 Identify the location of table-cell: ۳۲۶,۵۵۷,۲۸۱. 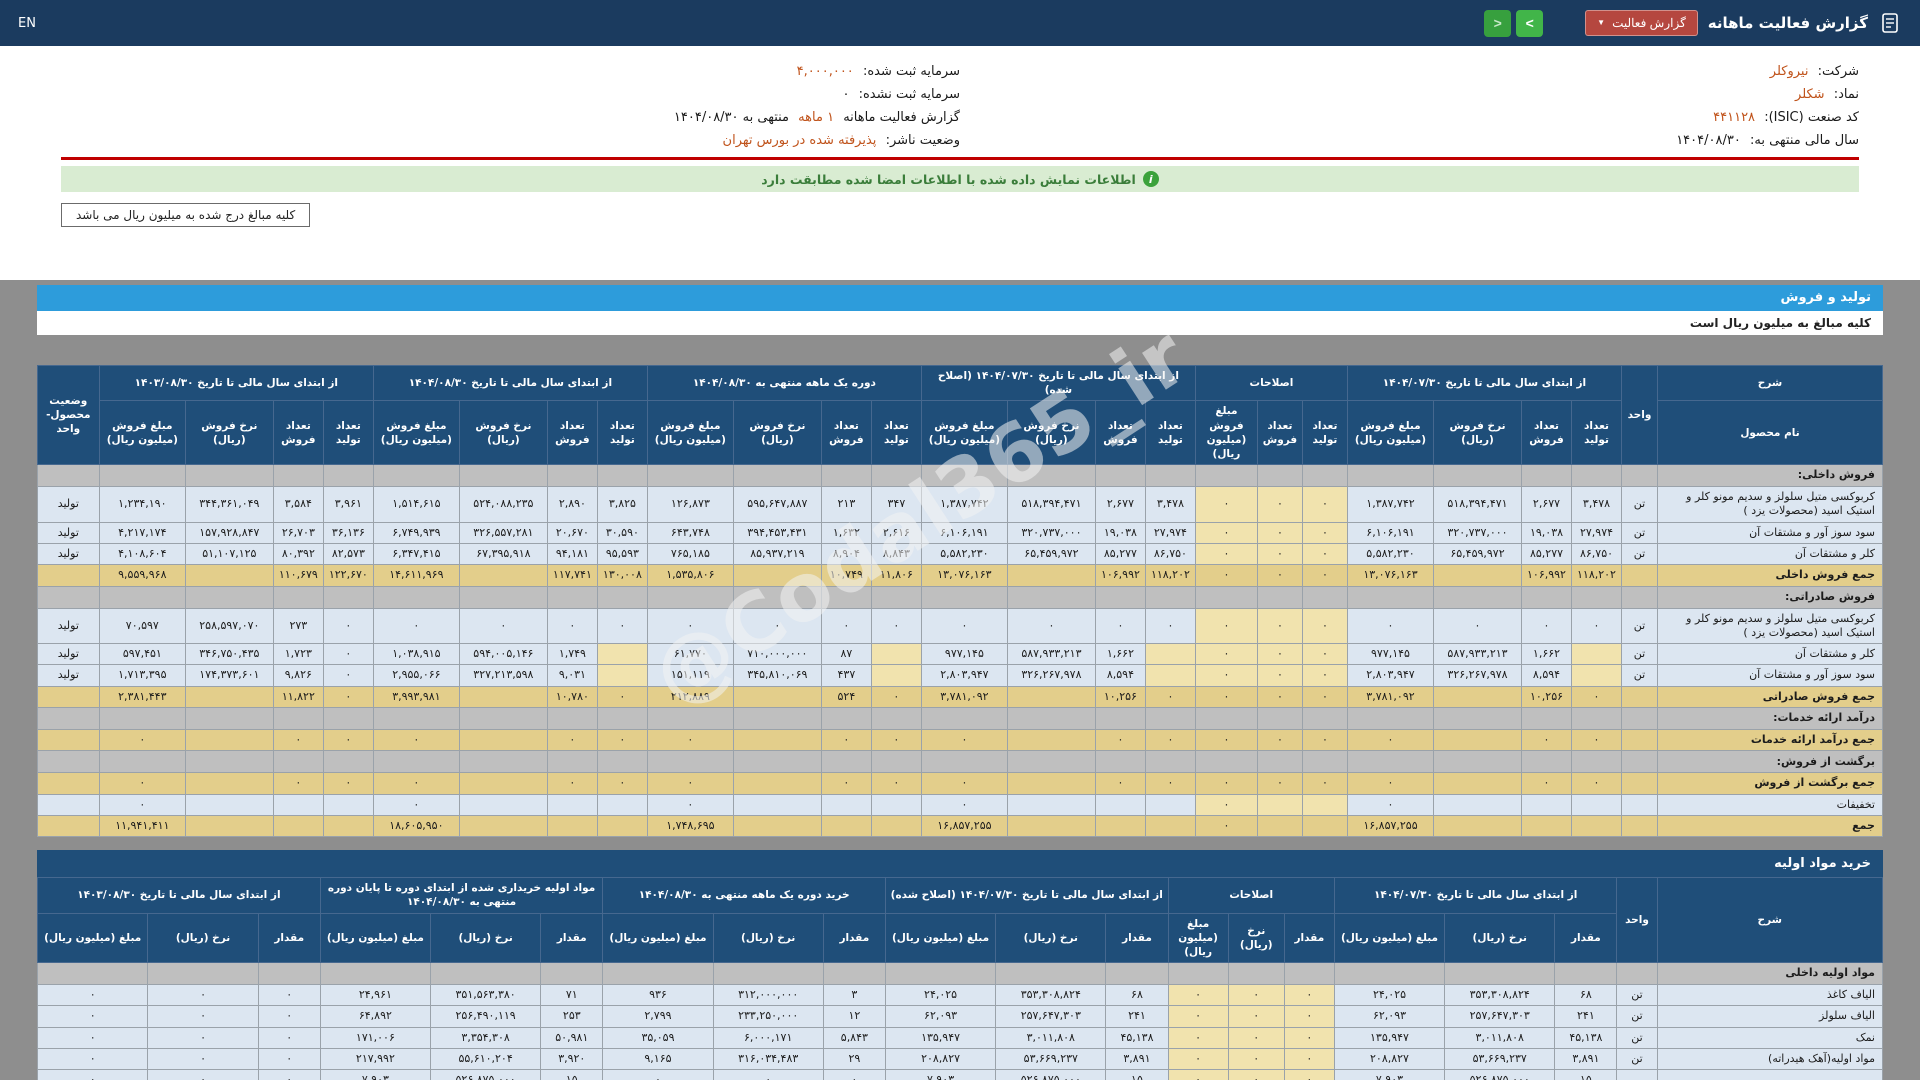
(503, 532).